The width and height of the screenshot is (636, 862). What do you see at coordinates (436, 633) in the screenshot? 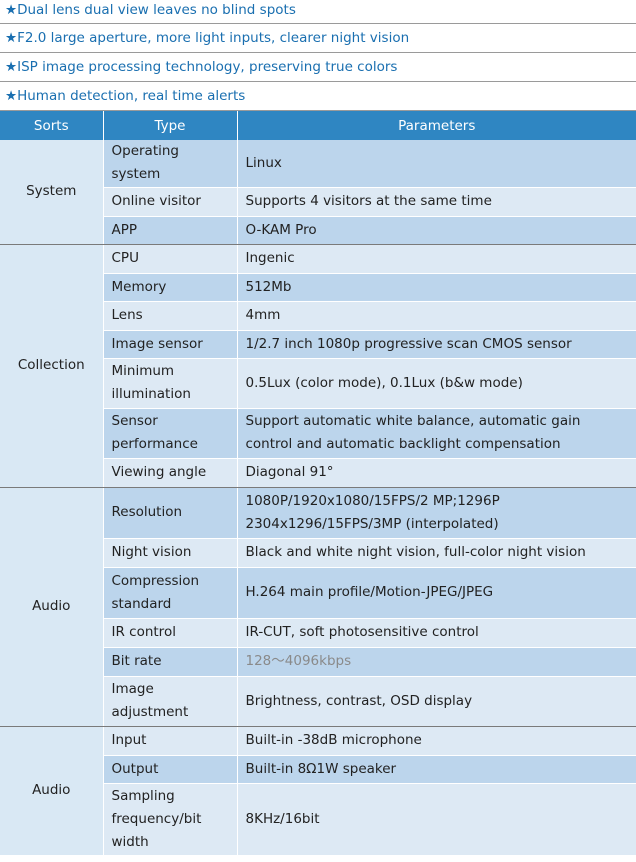
I see `param-cell: IR-CUT, soft photosensitive control` at bounding box center [436, 633].